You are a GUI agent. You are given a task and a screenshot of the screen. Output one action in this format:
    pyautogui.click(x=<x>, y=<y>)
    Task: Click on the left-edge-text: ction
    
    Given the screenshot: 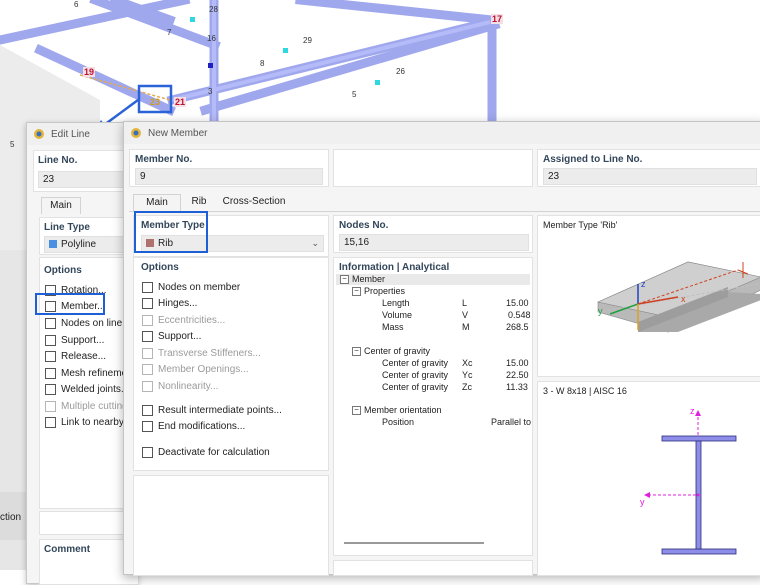 What is the action you would take?
    pyautogui.click(x=11, y=517)
    